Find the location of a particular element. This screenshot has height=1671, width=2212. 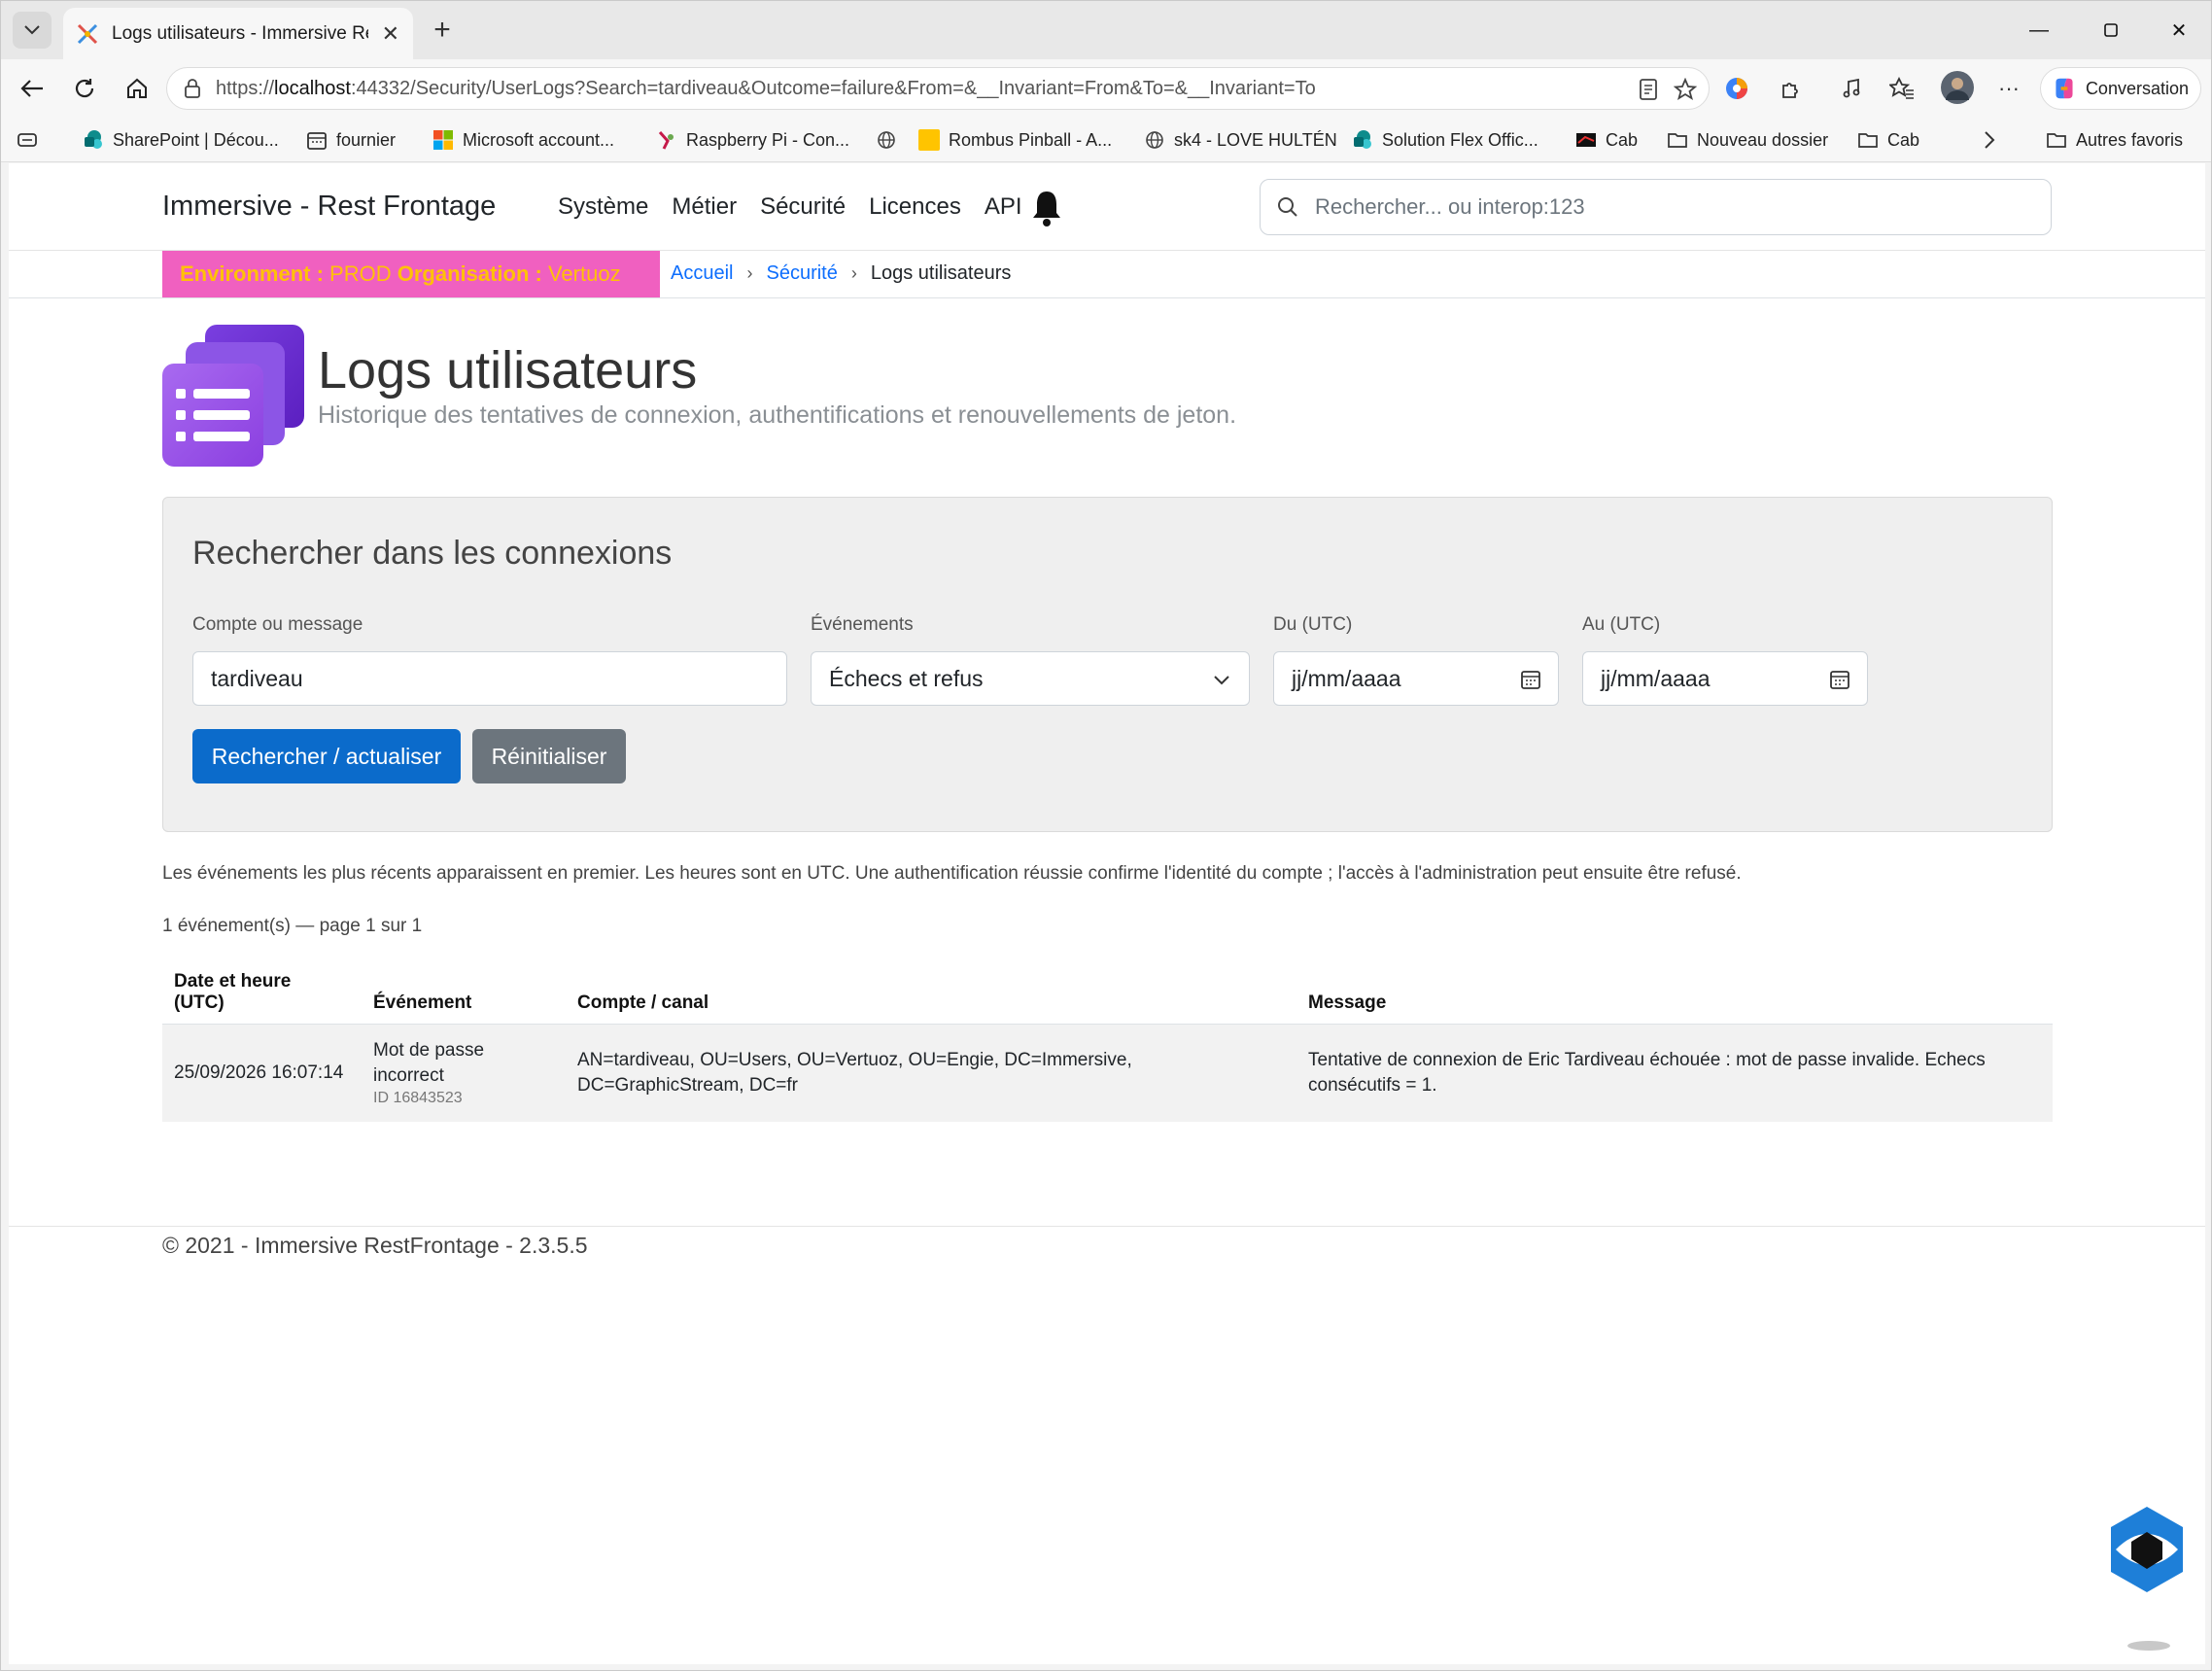

notification-bell-icon is located at coordinates (1046, 208).